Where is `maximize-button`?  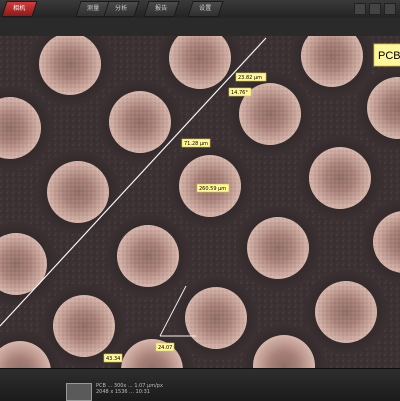 maximize-button is located at coordinates (375, 9).